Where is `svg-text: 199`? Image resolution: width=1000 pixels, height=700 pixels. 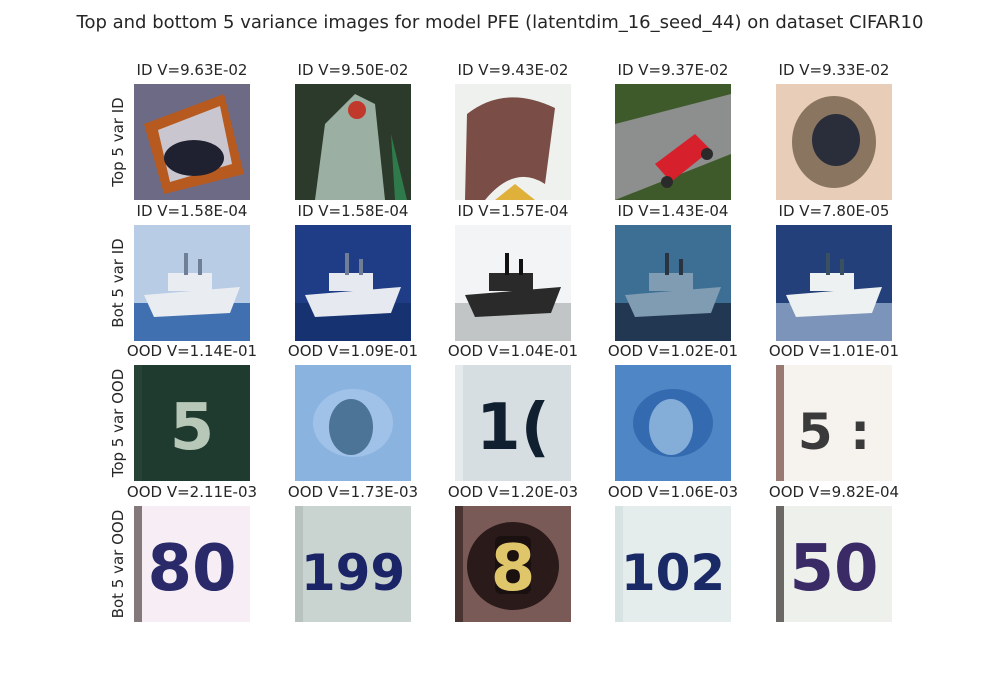
svg-text: 199 is located at coordinates (353, 573).